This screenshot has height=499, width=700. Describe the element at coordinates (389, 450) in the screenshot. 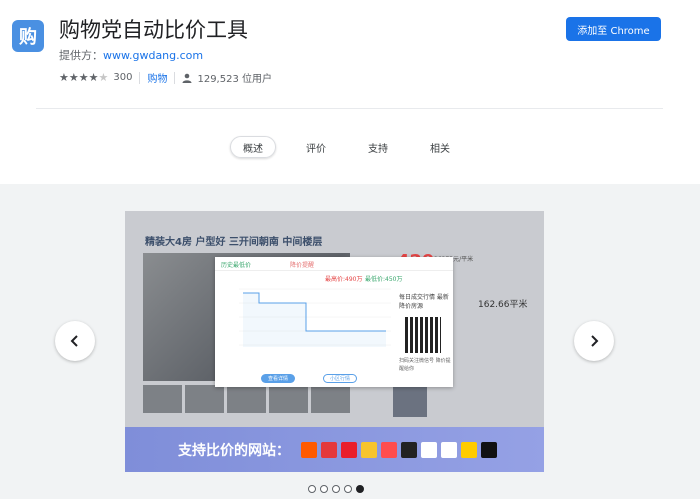

I see `vip-logo` at that location.